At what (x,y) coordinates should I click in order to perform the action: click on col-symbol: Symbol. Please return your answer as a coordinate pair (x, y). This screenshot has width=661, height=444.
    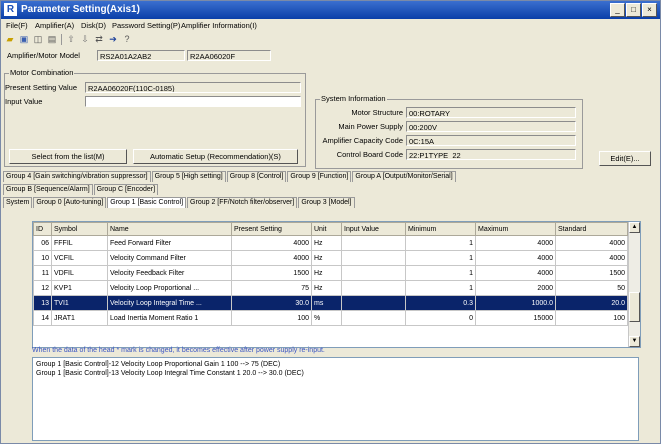
    Looking at the image, I should click on (79, 229).